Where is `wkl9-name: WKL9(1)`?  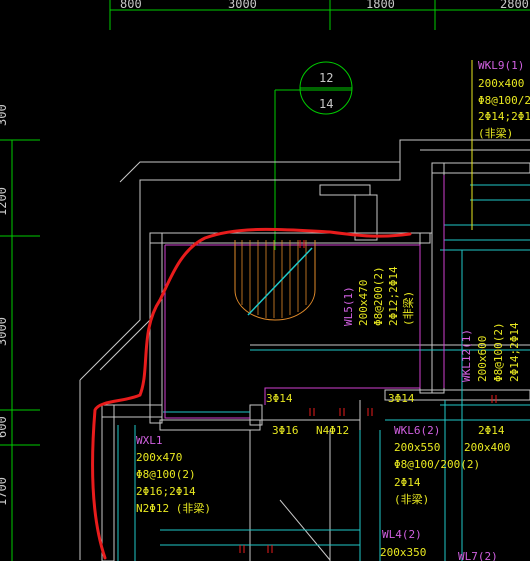 wkl9-name: WKL9(1) is located at coordinates (501, 65).